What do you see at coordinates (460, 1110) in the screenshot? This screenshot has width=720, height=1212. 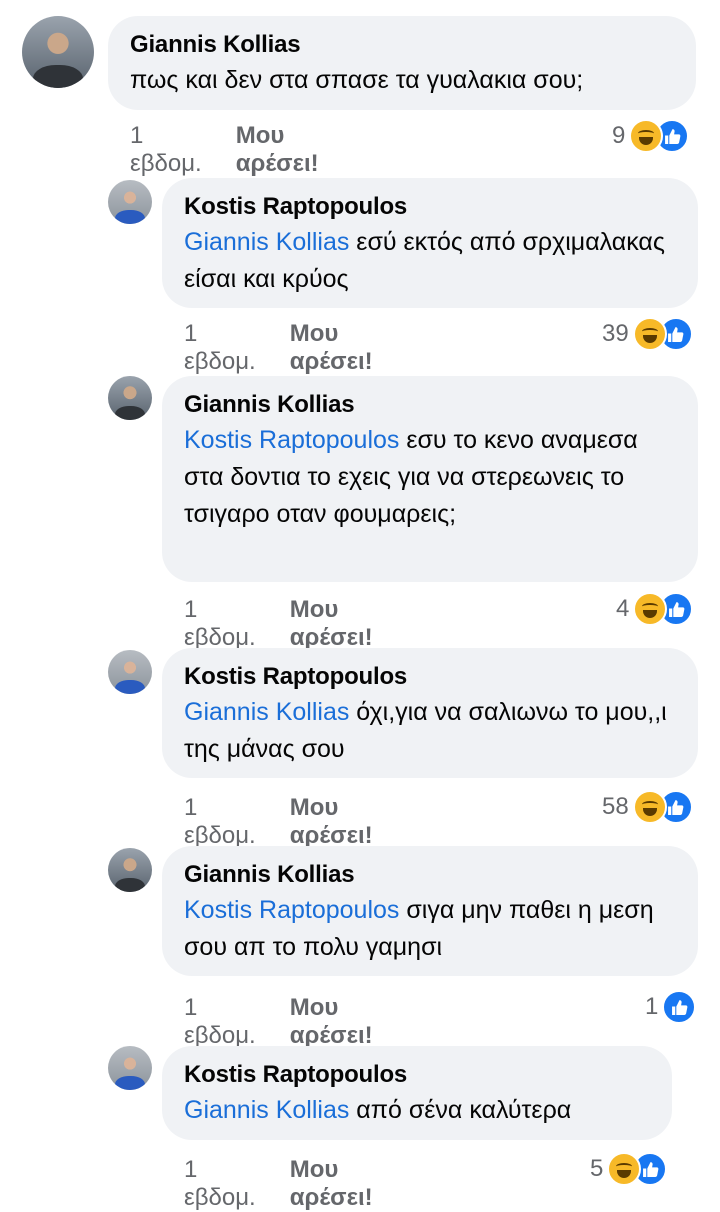 I see `comment-body: από σένα καλύτερα` at bounding box center [460, 1110].